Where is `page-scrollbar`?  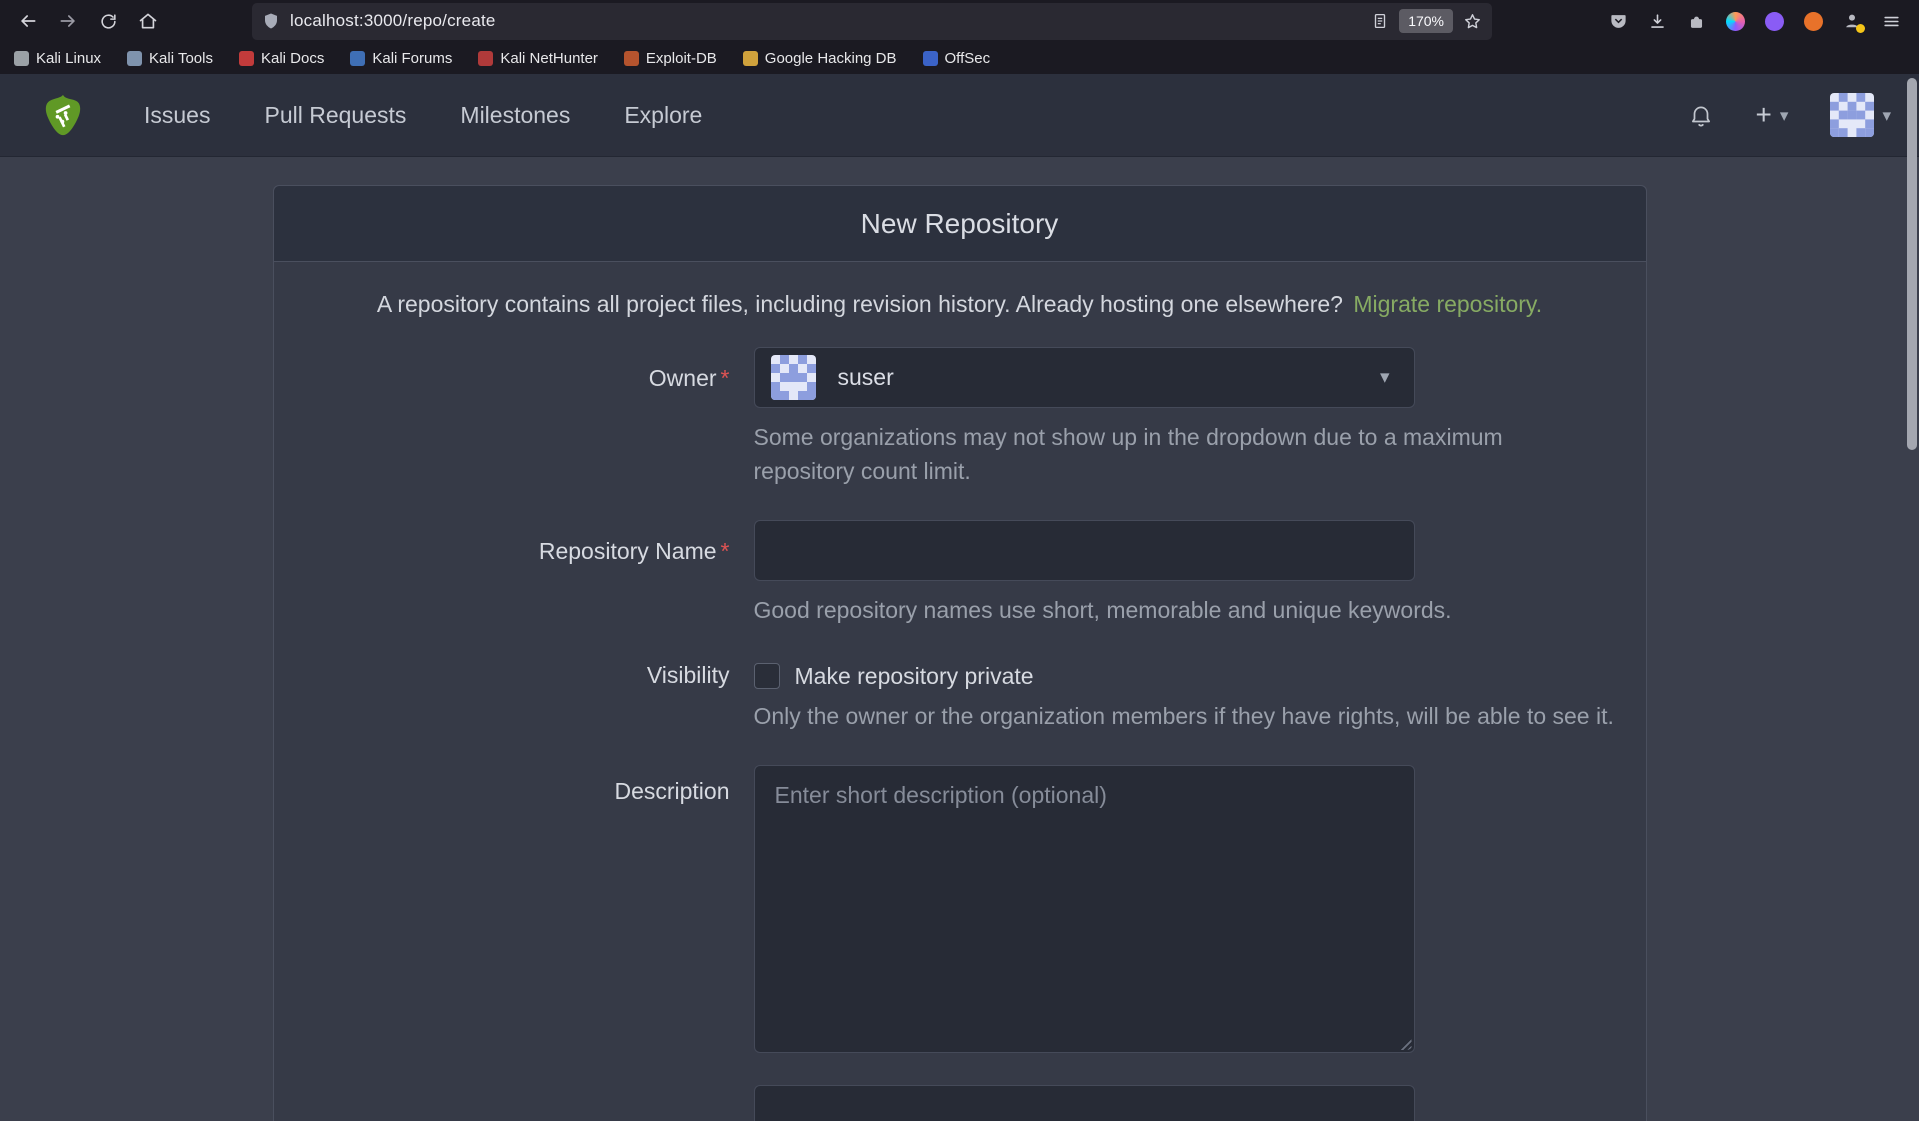 page-scrollbar is located at coordinates (1912, 264).